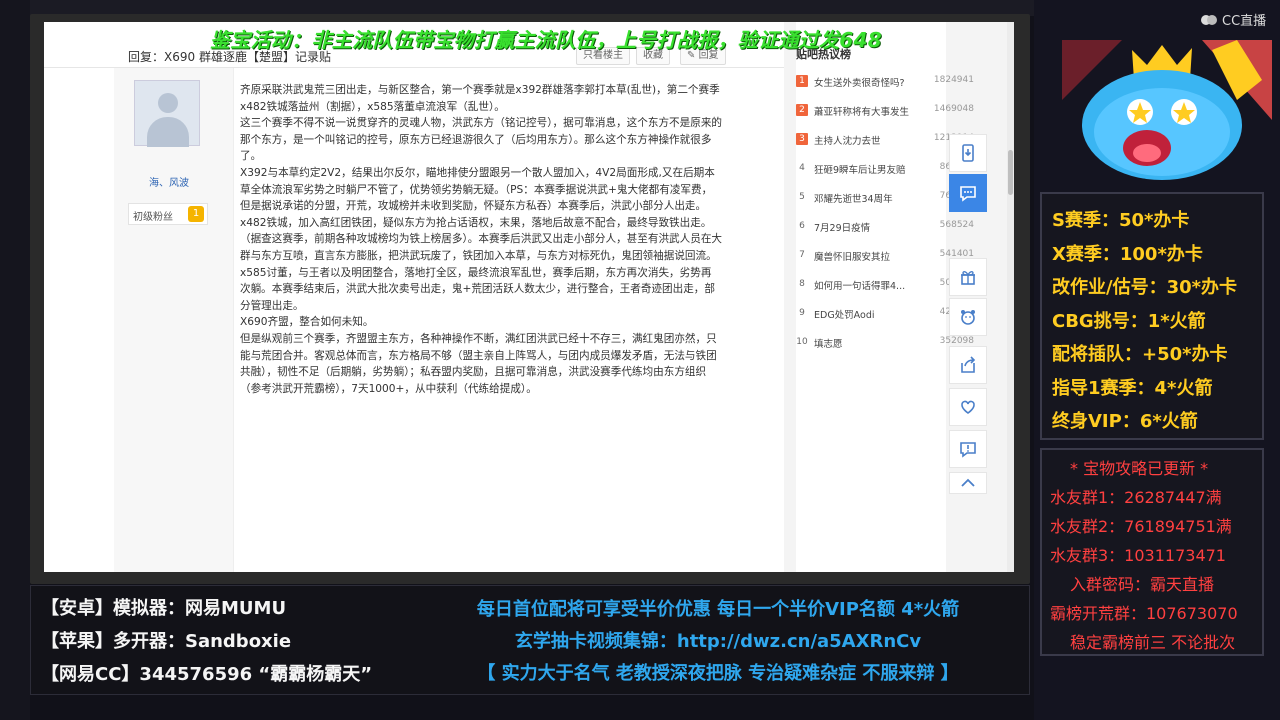 The height and width of the screenshot is (720, 1280). I want to click on hot-topic-item: 7 魔兽怀旧服安其拉 541401, so click(885, 256).